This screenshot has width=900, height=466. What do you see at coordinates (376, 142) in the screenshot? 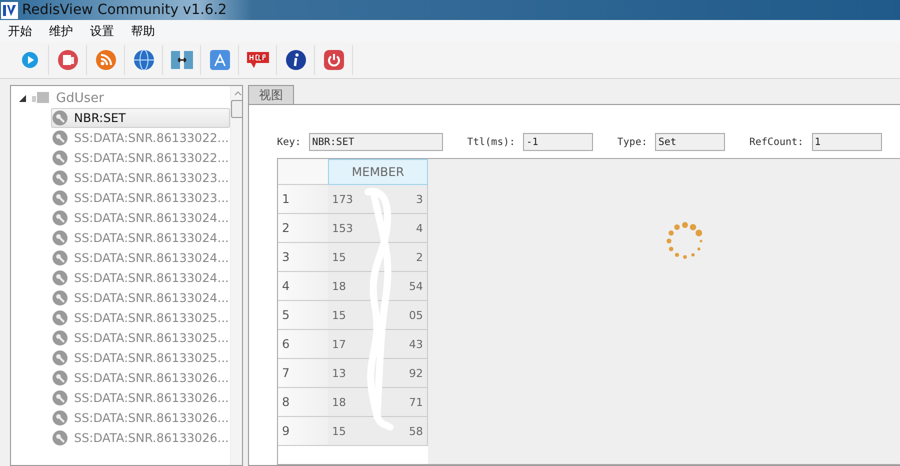
I see `input-field: NBR:SET` at bounding box center [376, 142].